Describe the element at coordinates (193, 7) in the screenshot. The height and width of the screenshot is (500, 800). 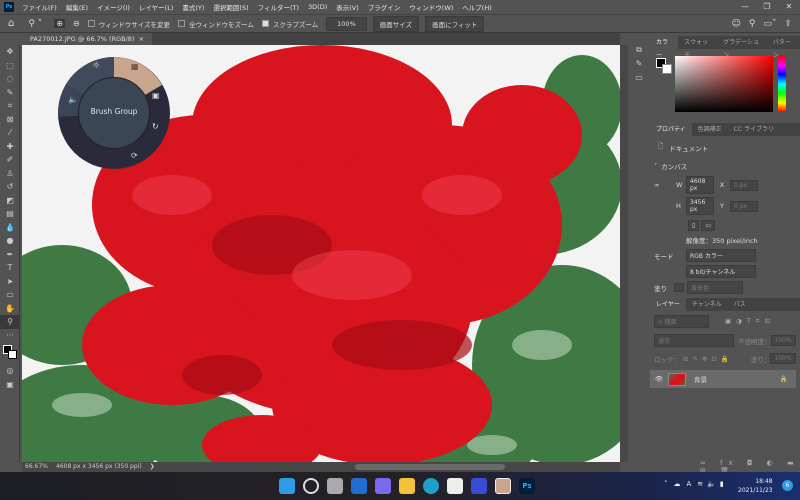
I see `menu-type: 書式(Y)` at that location.